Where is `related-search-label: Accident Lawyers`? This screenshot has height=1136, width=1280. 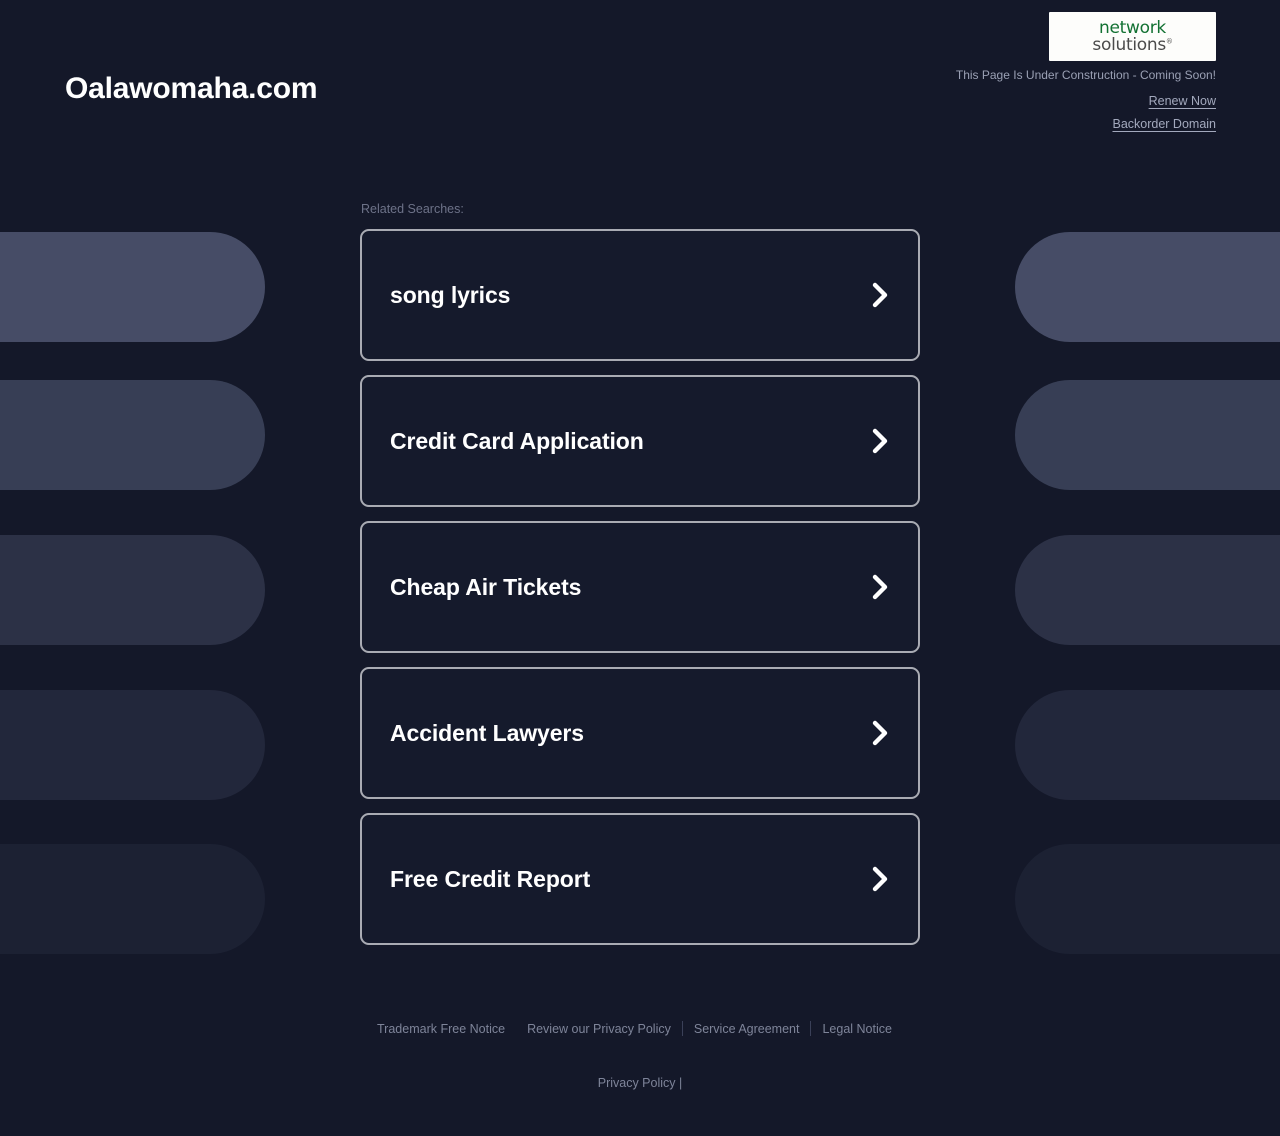
related-search-label: Accident Lawyers is located at coordinates (487, 732).